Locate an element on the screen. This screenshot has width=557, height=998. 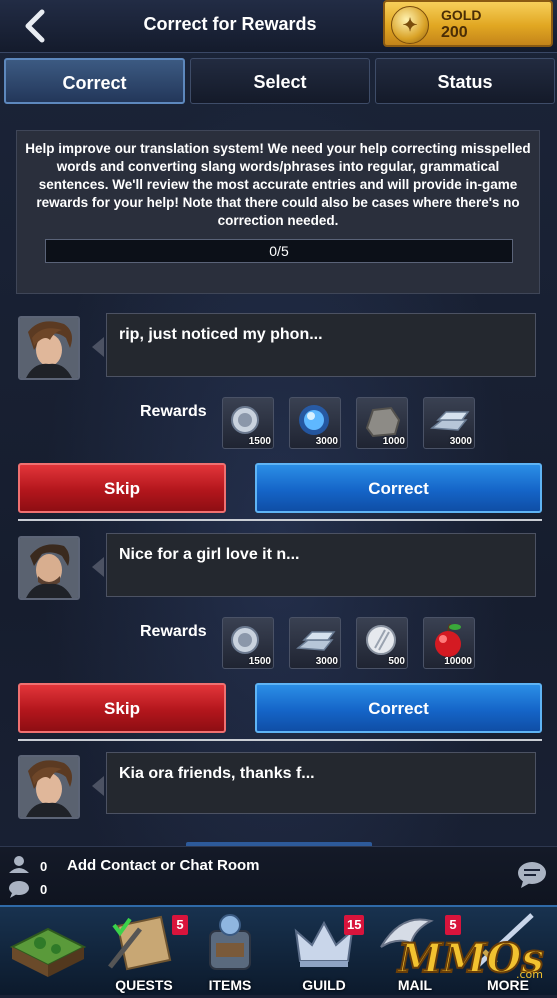
world-map-icon is located at coordinates (48, 952).